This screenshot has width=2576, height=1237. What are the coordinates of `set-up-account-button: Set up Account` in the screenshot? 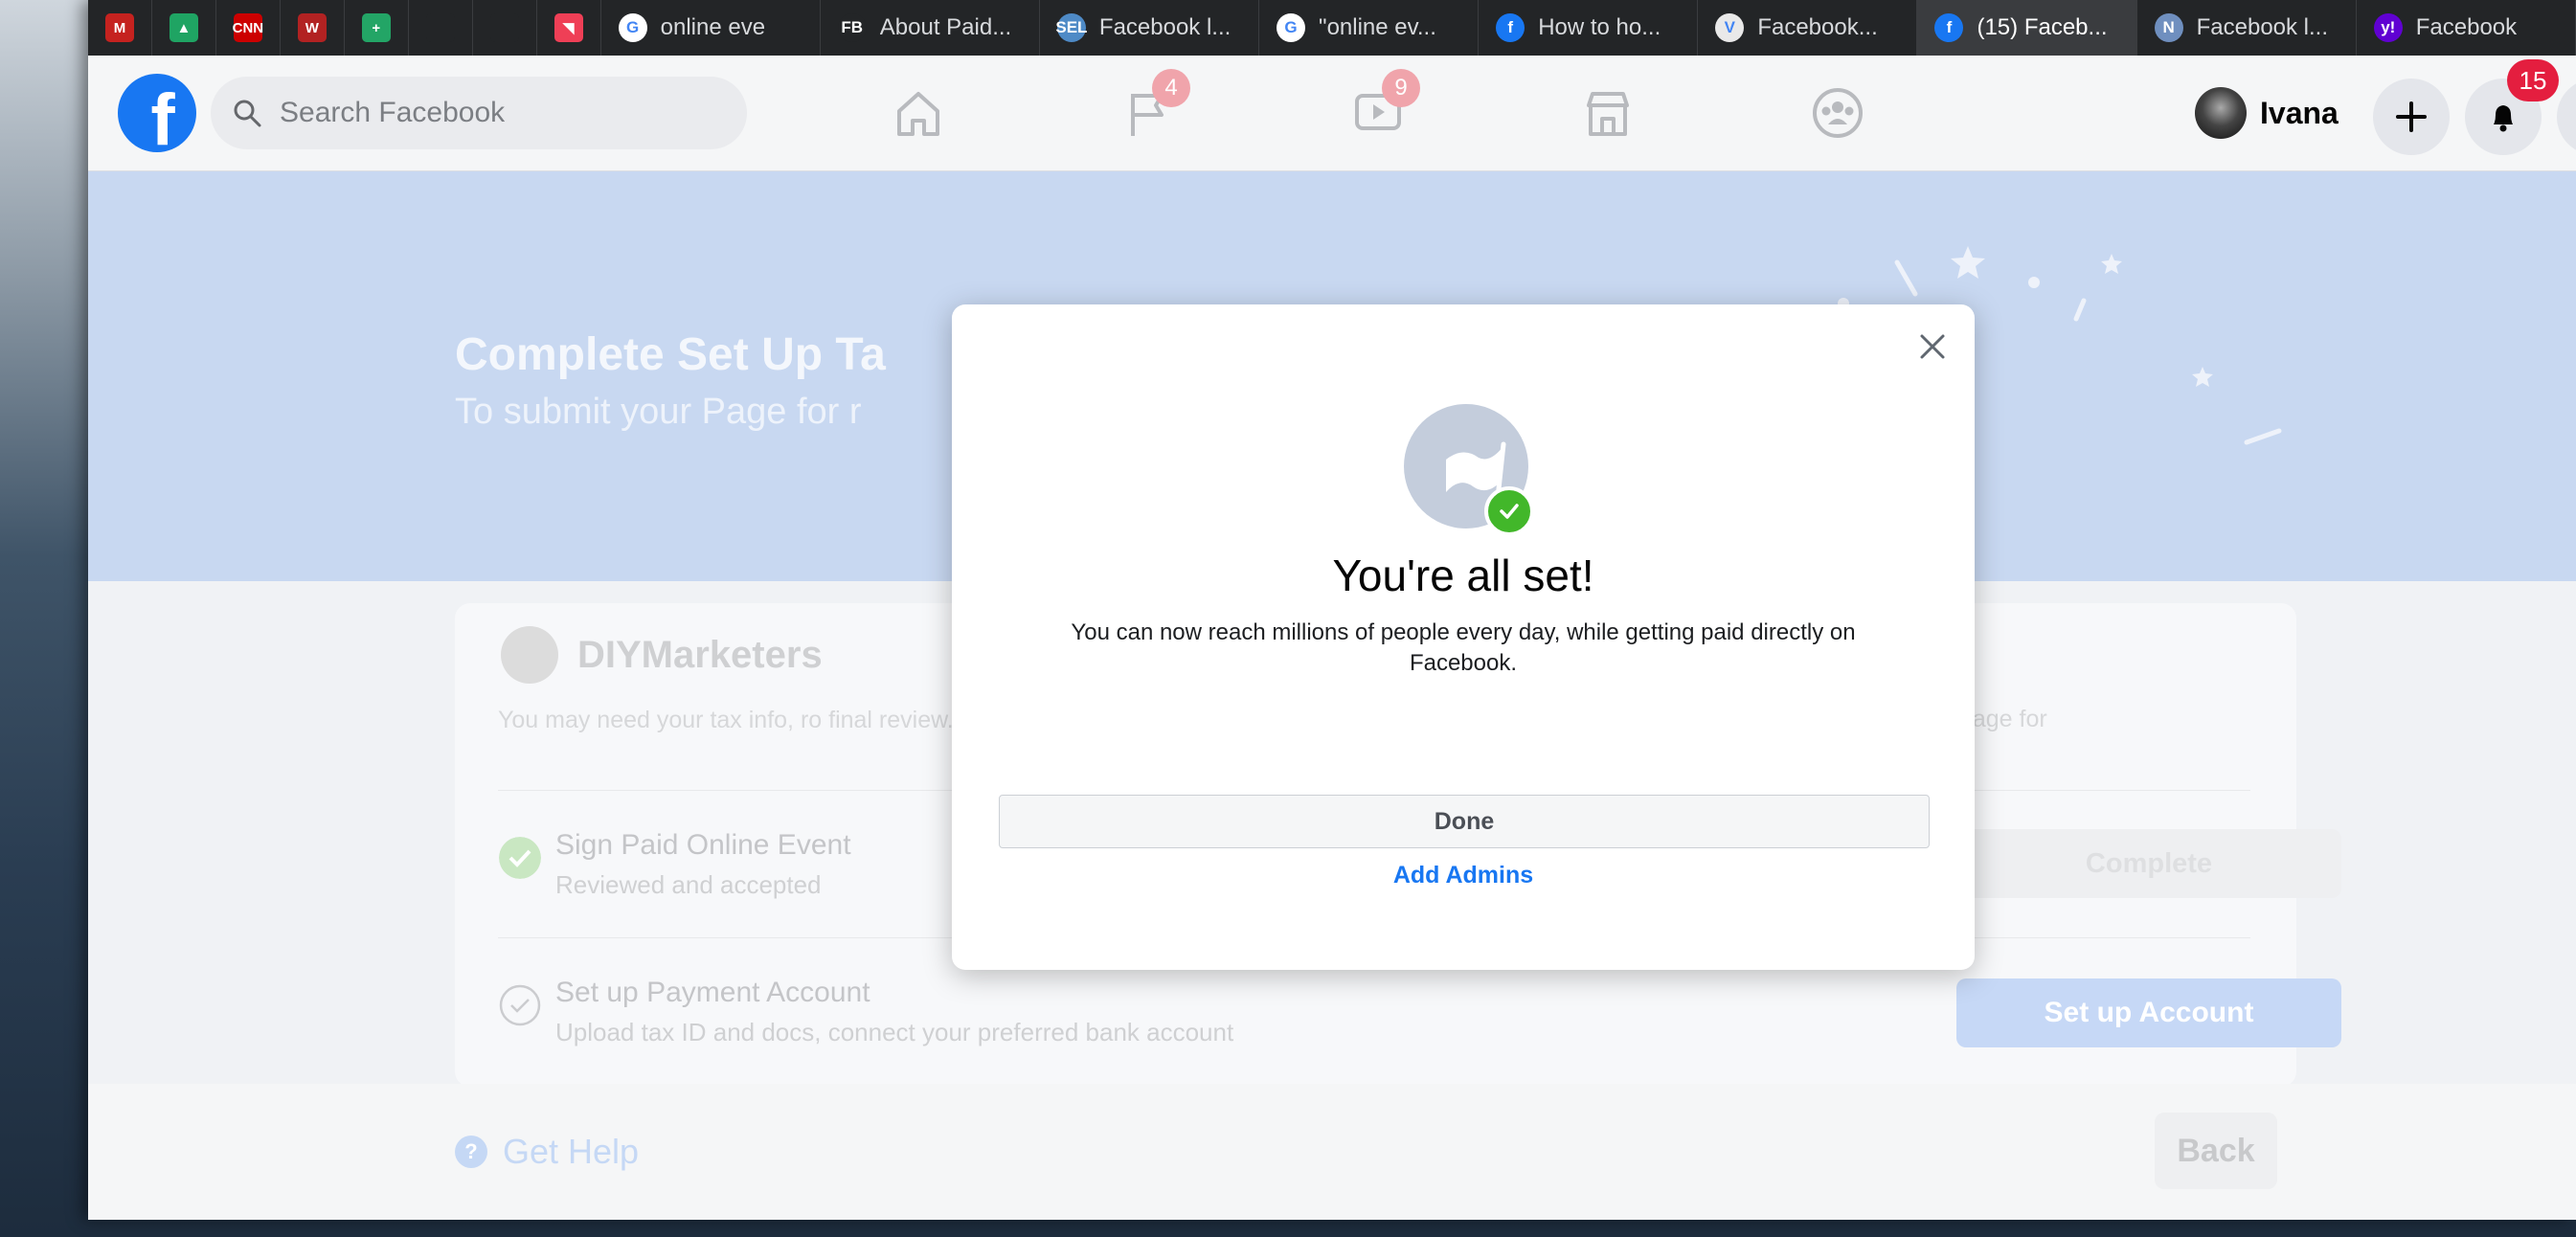 It's located at (2148, 1012).